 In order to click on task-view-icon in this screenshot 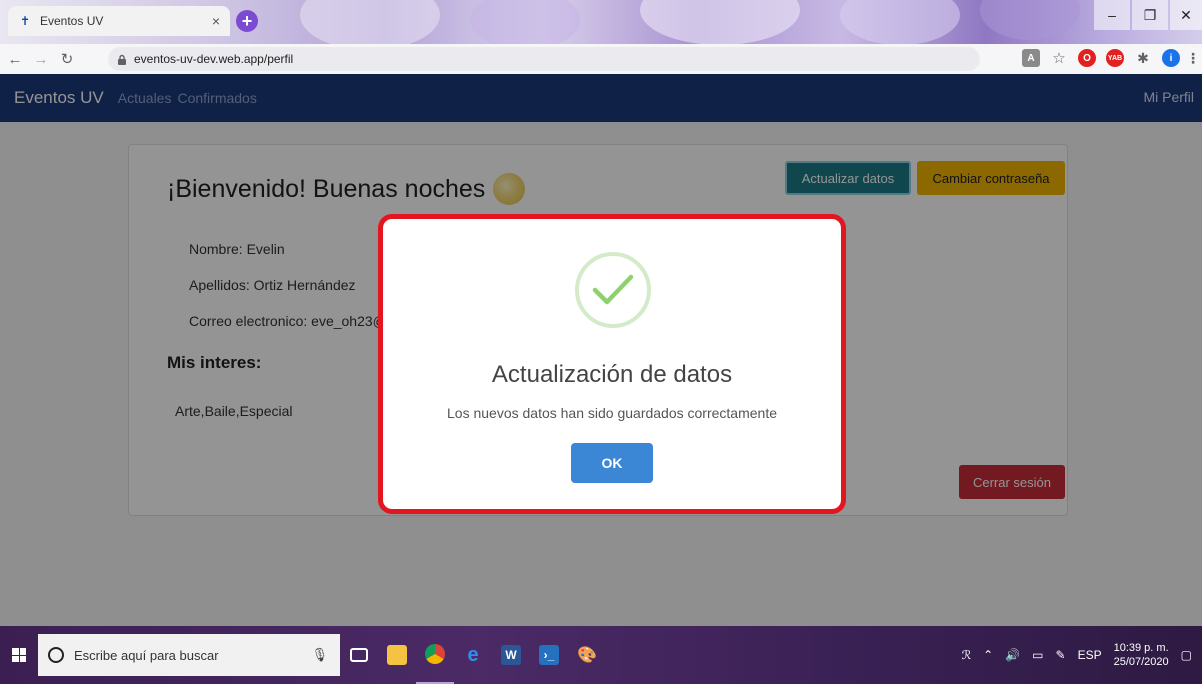, I will do `click(359, 655)`.